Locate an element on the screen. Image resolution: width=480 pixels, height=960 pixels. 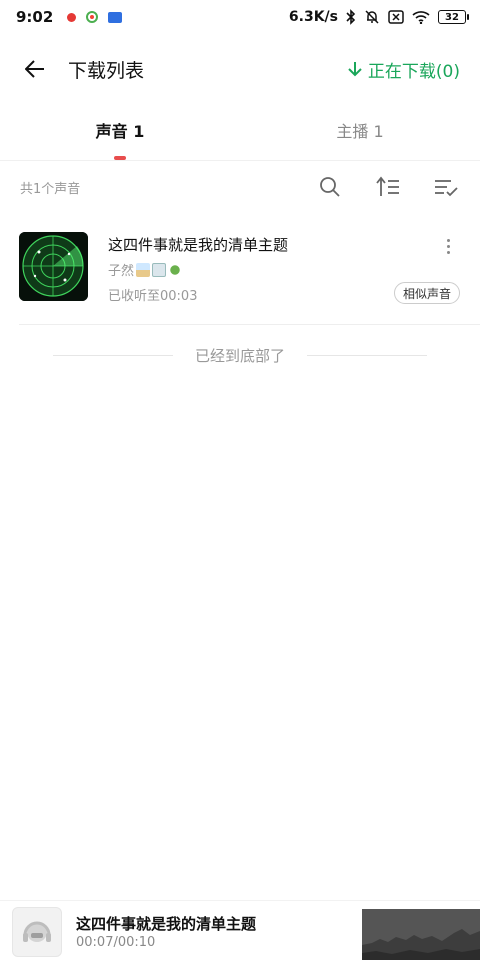
player-title: 这四件事就是我的清单主题 is located at coordinates (166, 924).